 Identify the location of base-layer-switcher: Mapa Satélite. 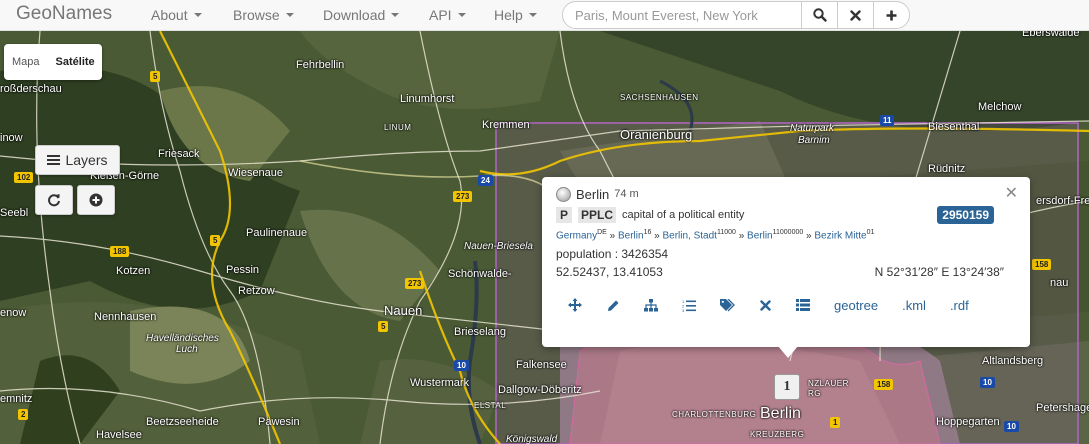
(53, 62).